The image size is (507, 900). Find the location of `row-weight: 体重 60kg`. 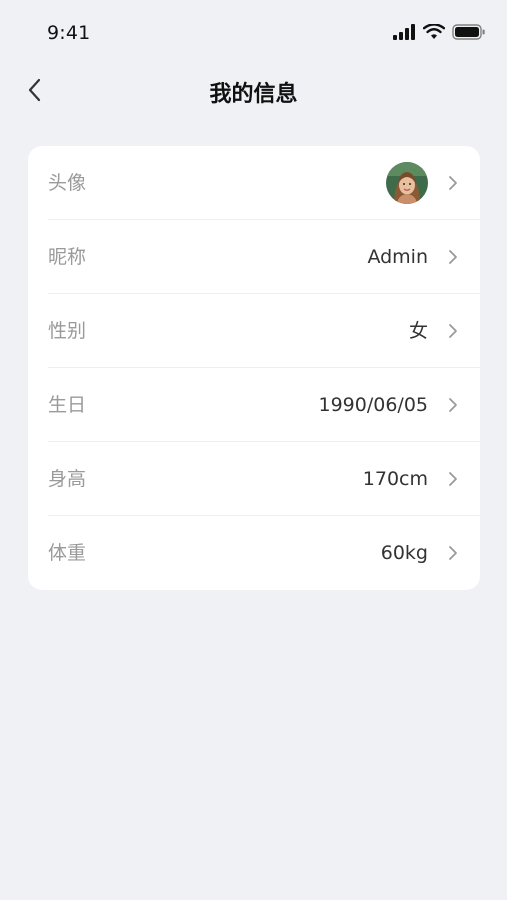

row-weight: 体重 60kg is located at coordinates (264, 553).